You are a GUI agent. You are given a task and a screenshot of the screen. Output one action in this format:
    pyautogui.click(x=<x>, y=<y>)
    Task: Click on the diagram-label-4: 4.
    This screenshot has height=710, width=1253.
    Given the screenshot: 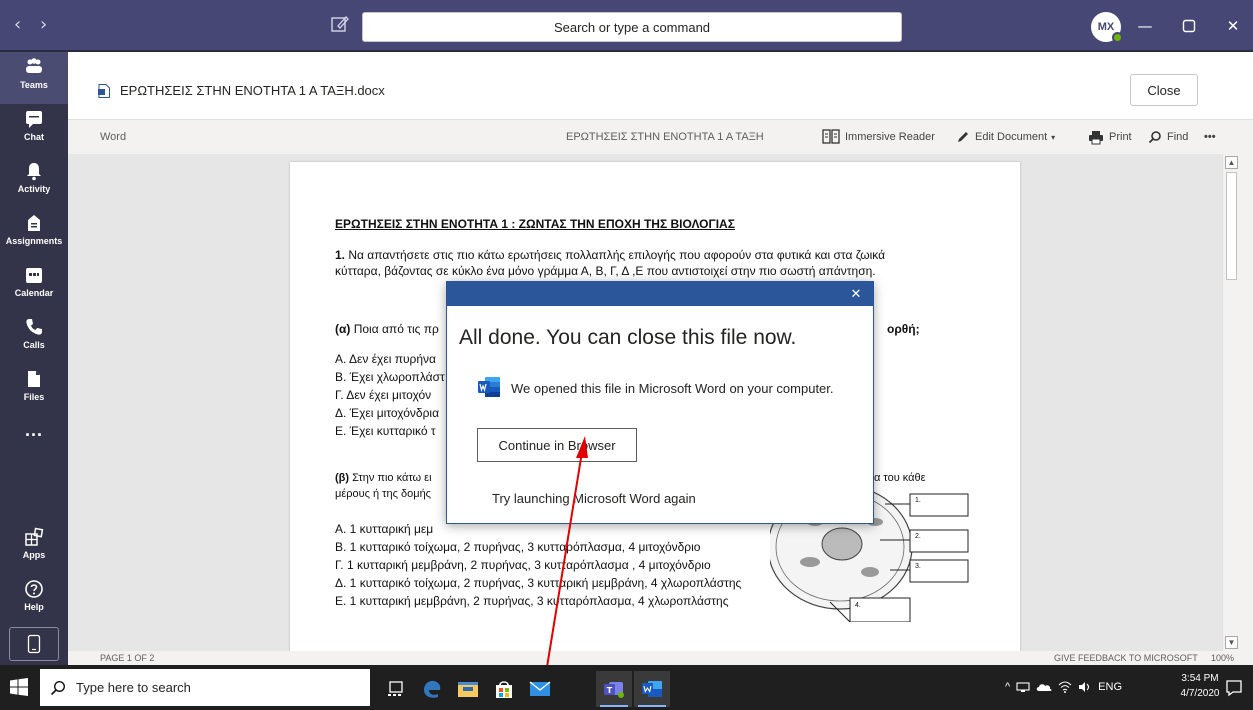 What is the action you would take?
    pyautogui.click(x=858, y=605)
    